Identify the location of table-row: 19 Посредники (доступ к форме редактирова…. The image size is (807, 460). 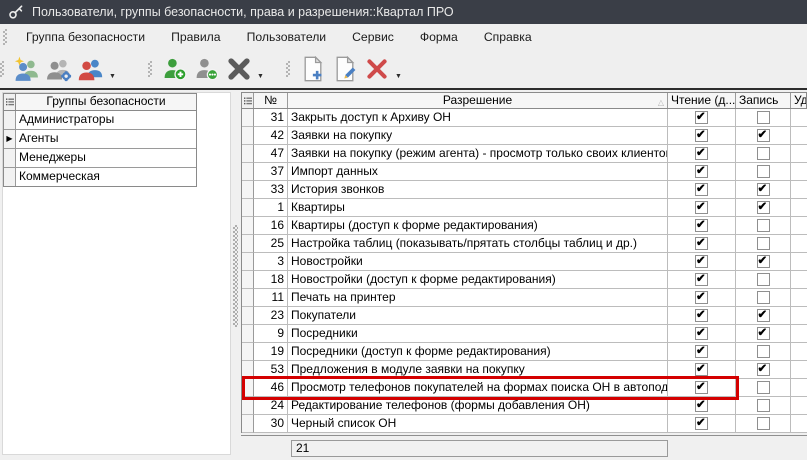
(524, 352).